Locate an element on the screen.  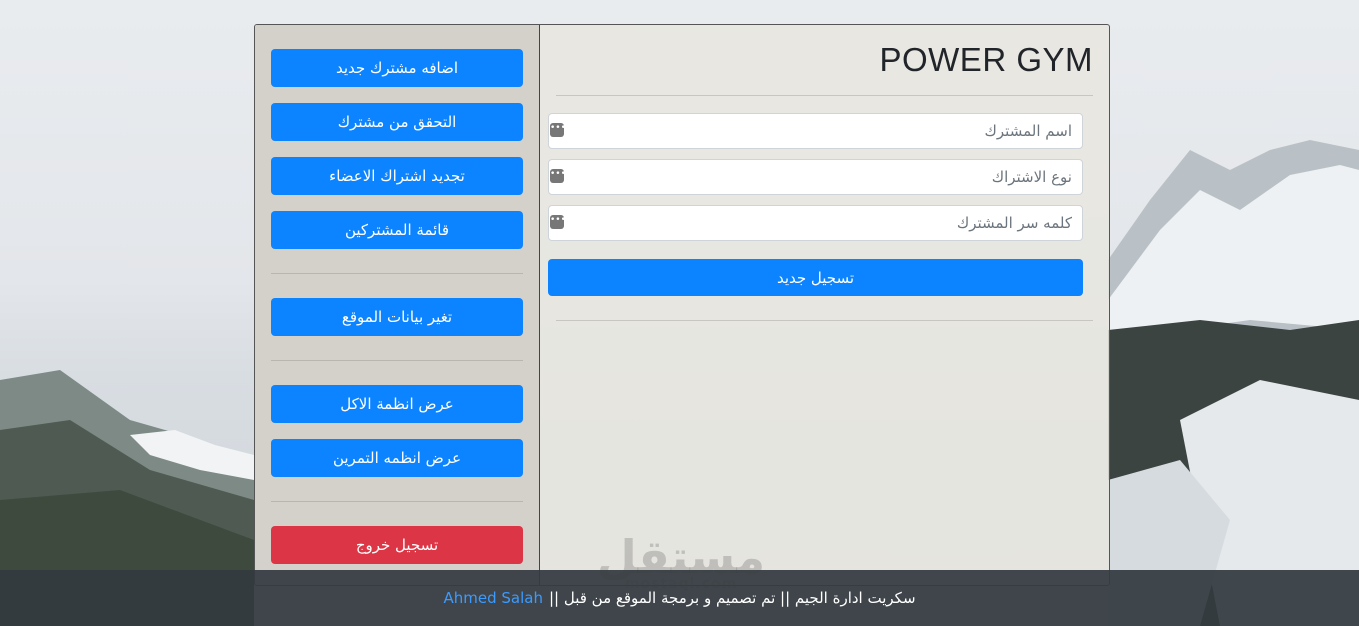
members-list-button: قائمة المشتركين is located at coordinates (397, 230).